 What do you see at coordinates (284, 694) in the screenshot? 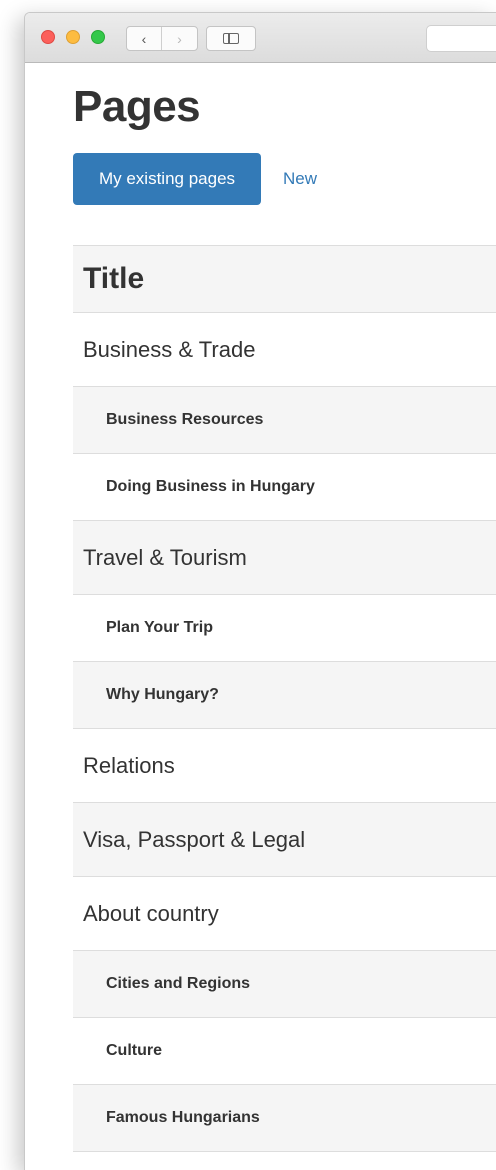
I see `table-row: Why Hungary?` at bounding box center [284, 694].